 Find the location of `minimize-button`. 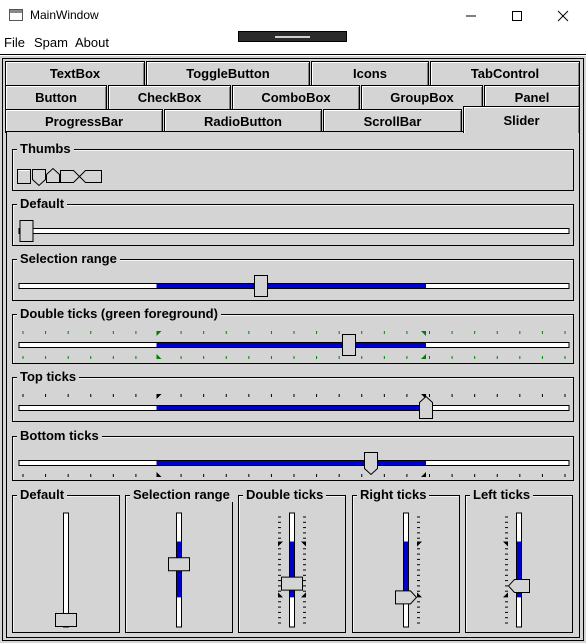

minimize-button is located at coordinates (471, 15).